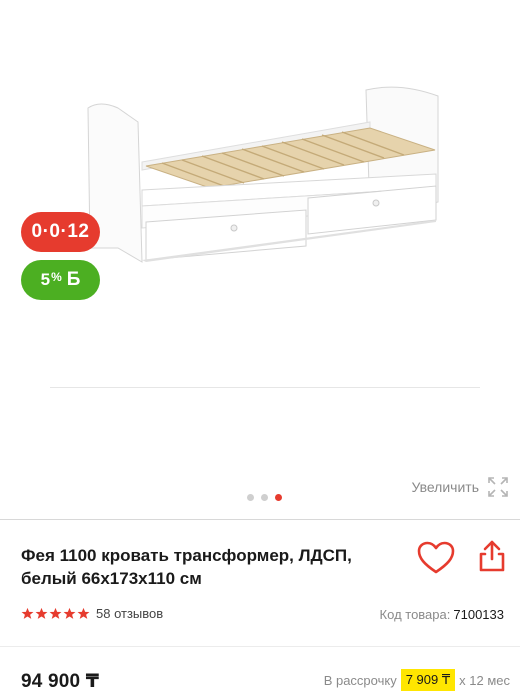  Describe the element at coordinates (260, 646) in the screenshot. I see `price-divider` at that location.